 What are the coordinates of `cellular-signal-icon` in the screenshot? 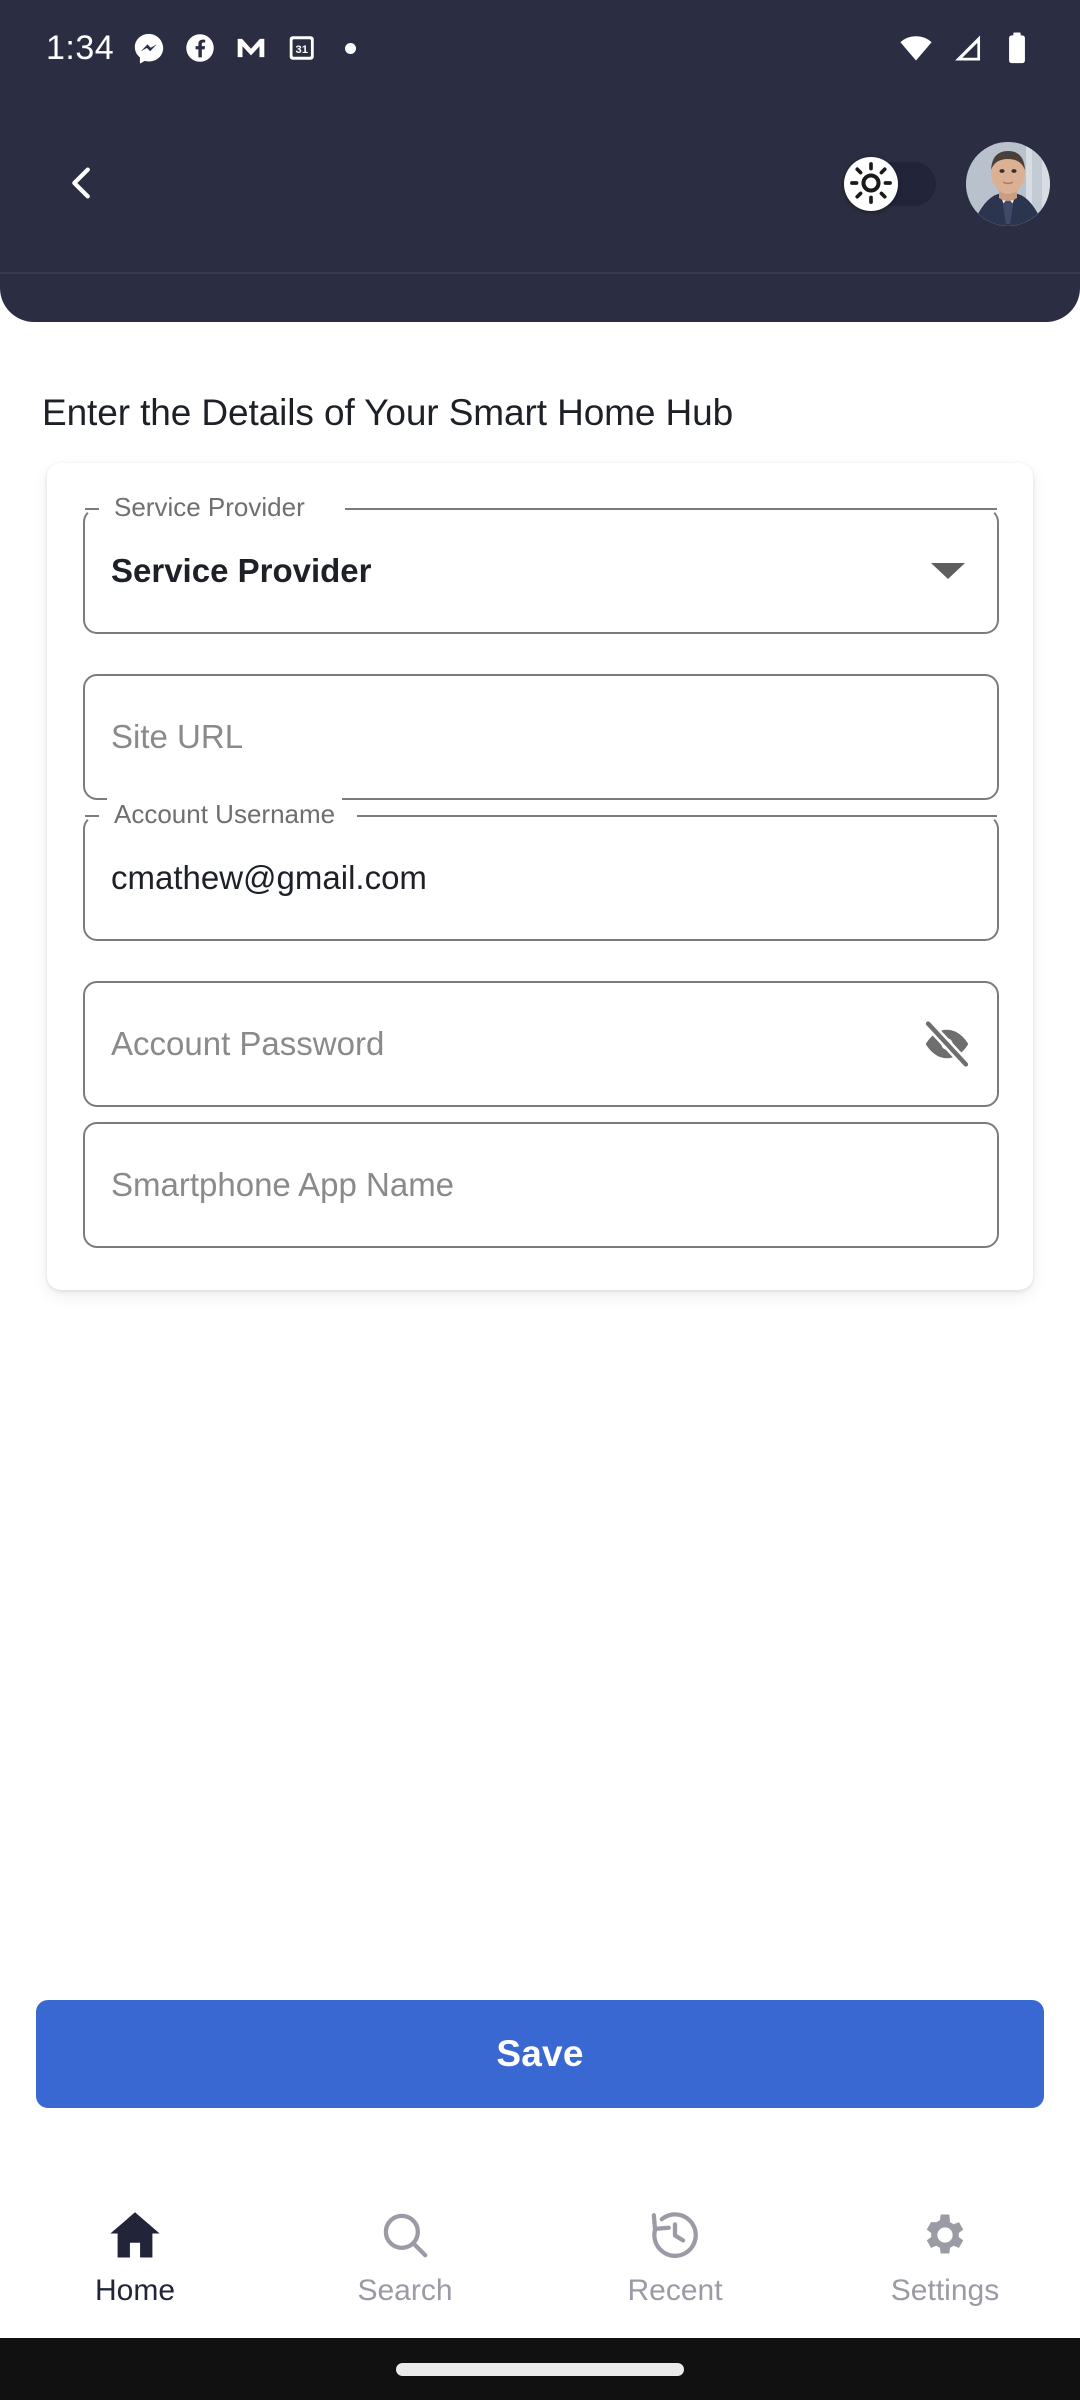 It's located at (968, 48).